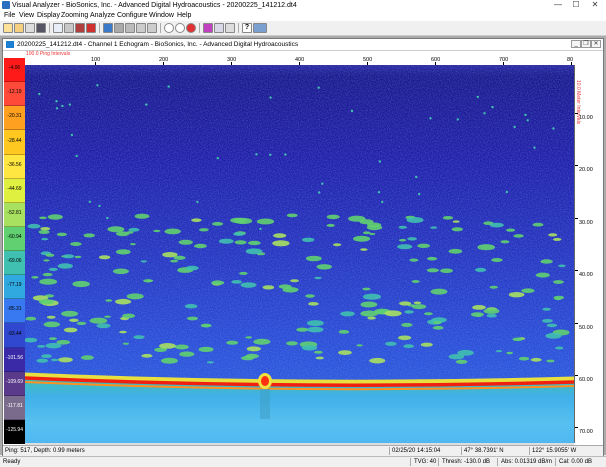  What do you see at coordinates (191, 28) in the screenshot?
I see `no-entry-icon` at bounding box center [191, 28].